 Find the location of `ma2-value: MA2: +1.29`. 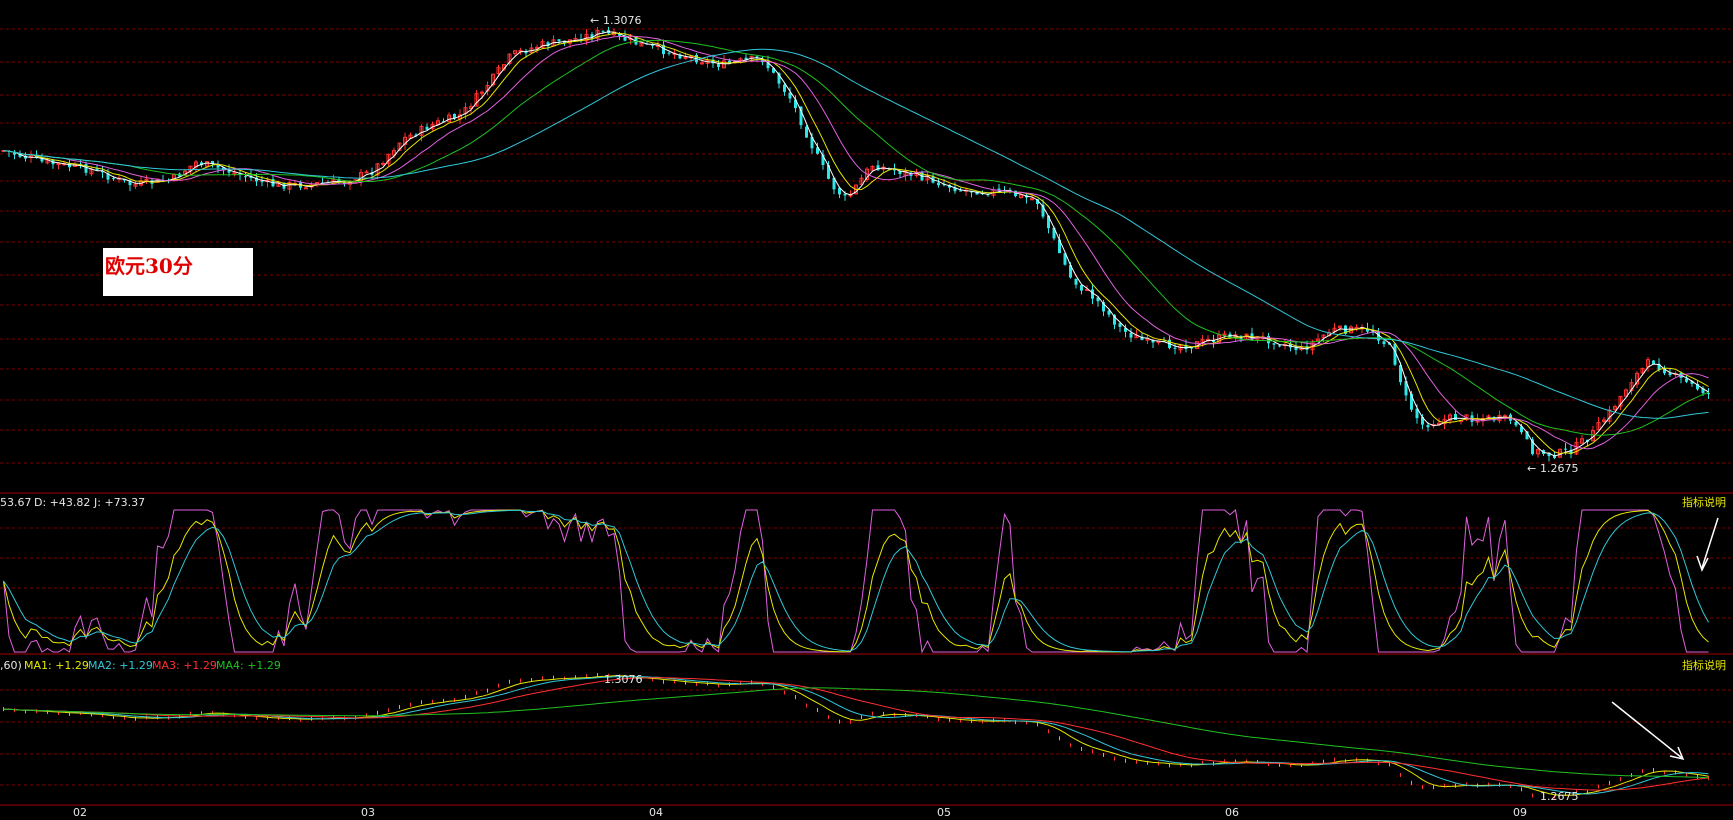

ma2-value: MA2: +1.29 is located at coordinates (120, 665).